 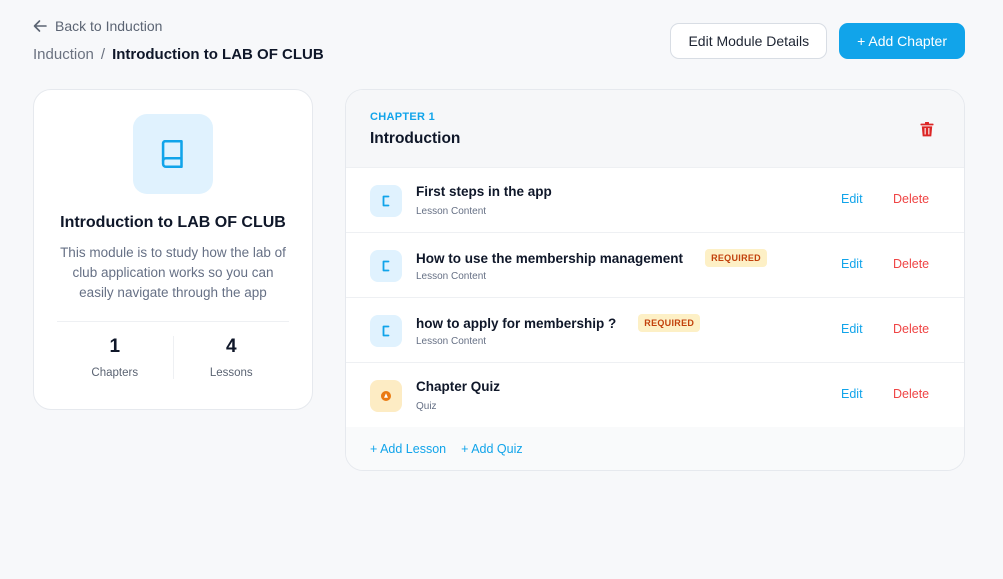 What do you see at coordinates (63, 54) in the screenshot?
I see `breadcrumb-parent: Induction` at bounding box center [63, 54].